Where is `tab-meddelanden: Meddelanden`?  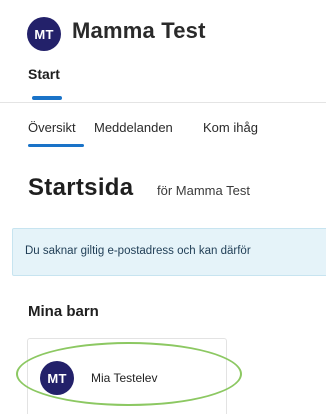
tab-meddelanden: Meddelanden is located at coordinates (133, 127).